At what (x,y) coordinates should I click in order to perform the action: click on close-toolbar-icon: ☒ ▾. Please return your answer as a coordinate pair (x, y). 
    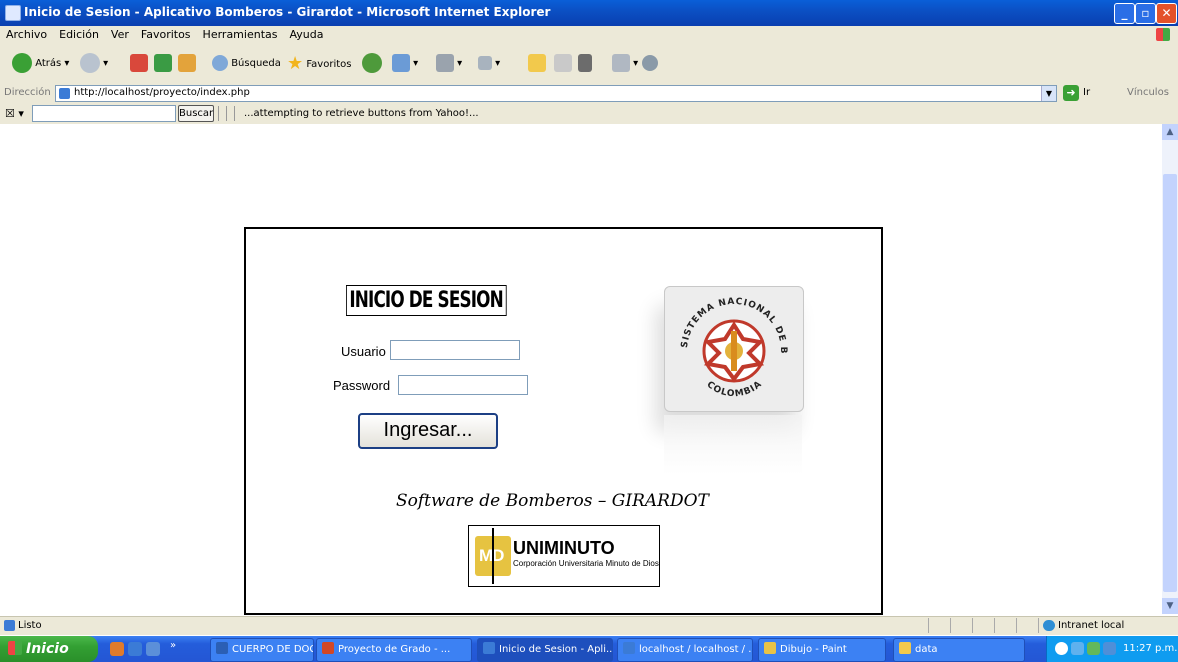
    Looking at the image, I should click on (14, 113).